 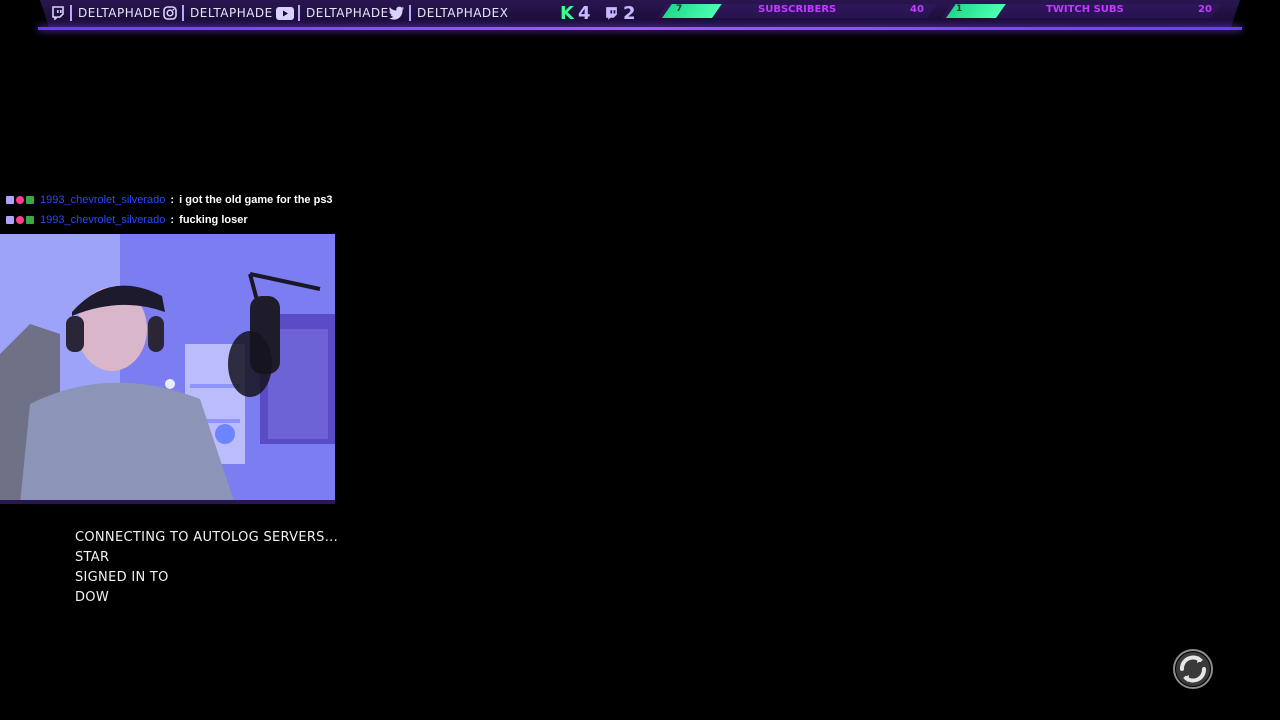 What do you see at coordinates (1193, 669) in the screenshot?
I see `loading-spinner-icon` at bounding box center [1193, 669].